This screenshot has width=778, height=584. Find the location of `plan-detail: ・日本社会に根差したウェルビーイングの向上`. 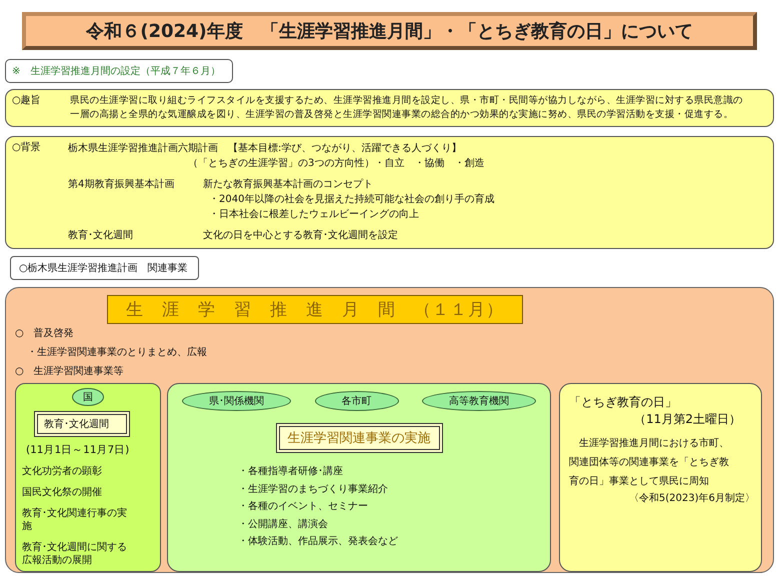

plan-detail: ・日本社会に根差したウェルビーイングの向上 is located at coordinates (314, 215).